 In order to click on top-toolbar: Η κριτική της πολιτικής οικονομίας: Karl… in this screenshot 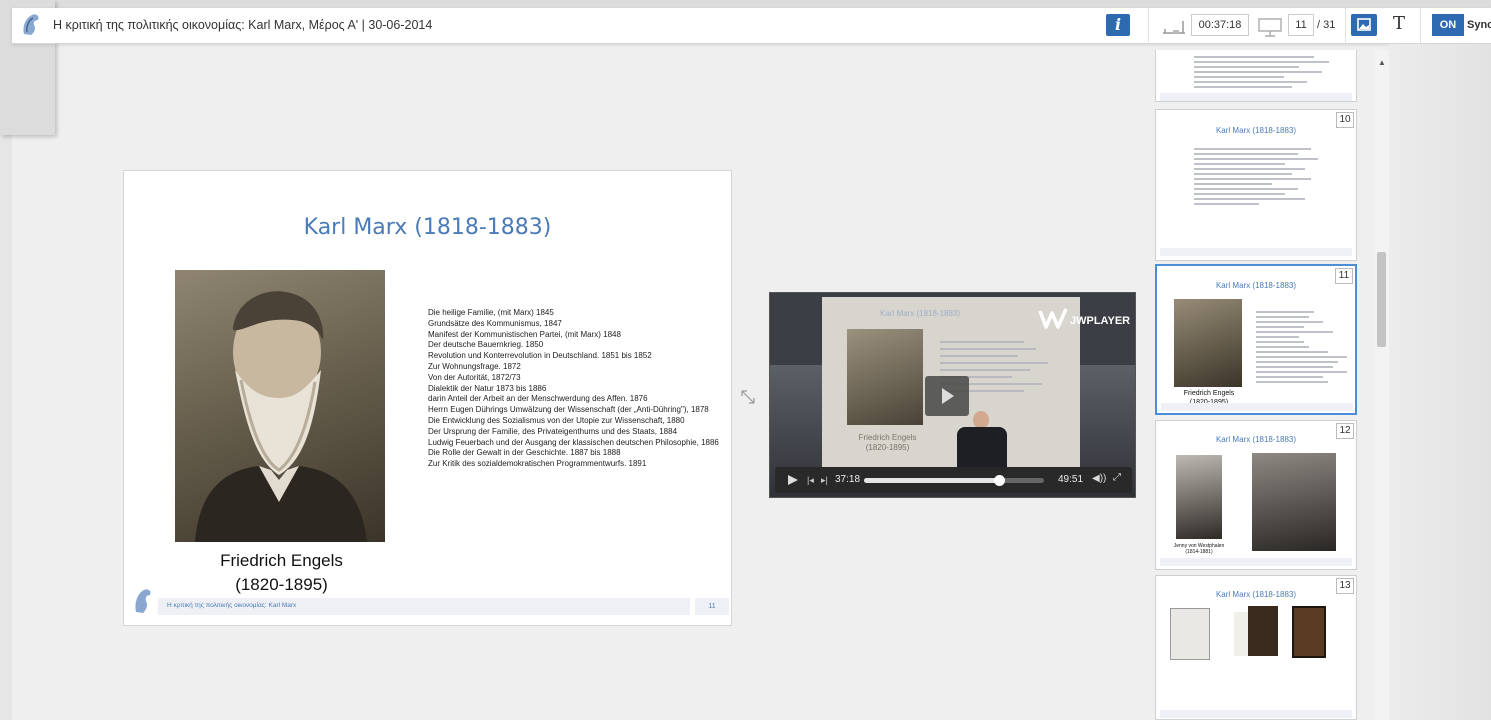, I will do `click(751, 26)`.